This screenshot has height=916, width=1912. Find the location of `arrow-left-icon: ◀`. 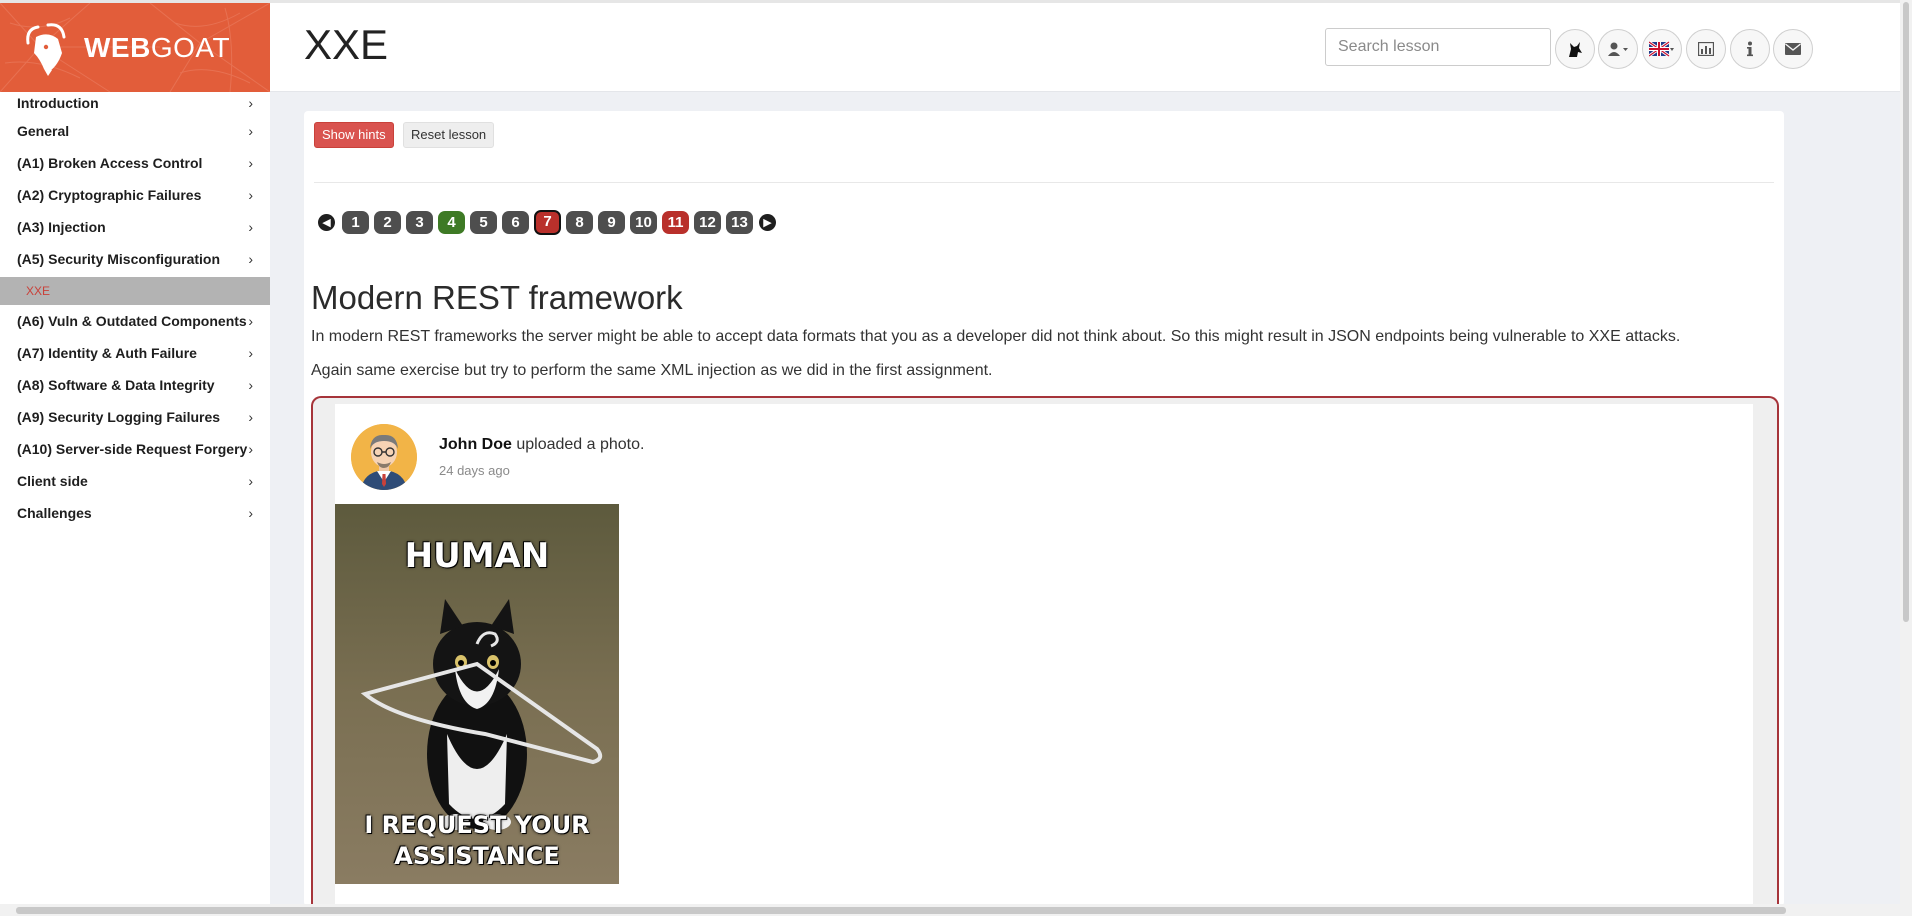

arrow-left-icon: ◀ is located at coordinates (326, 222).